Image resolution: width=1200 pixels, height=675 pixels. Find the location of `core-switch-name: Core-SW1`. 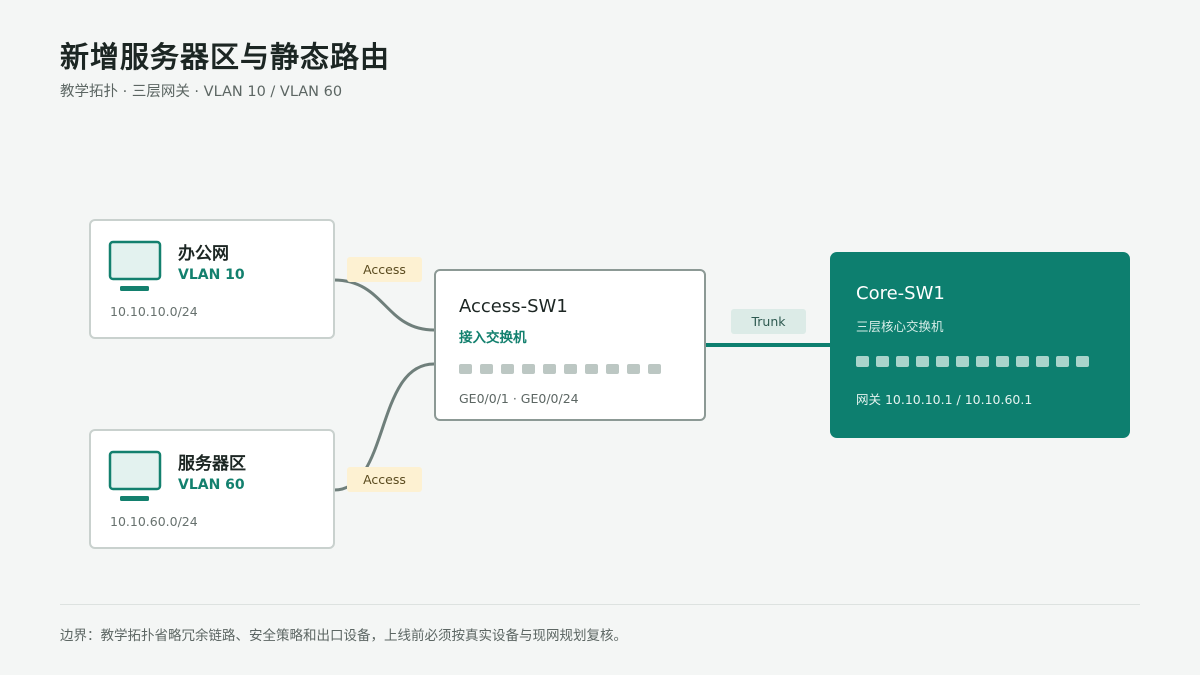

core-switch-name: Core-SW1 is located at coordinates (900, 293).